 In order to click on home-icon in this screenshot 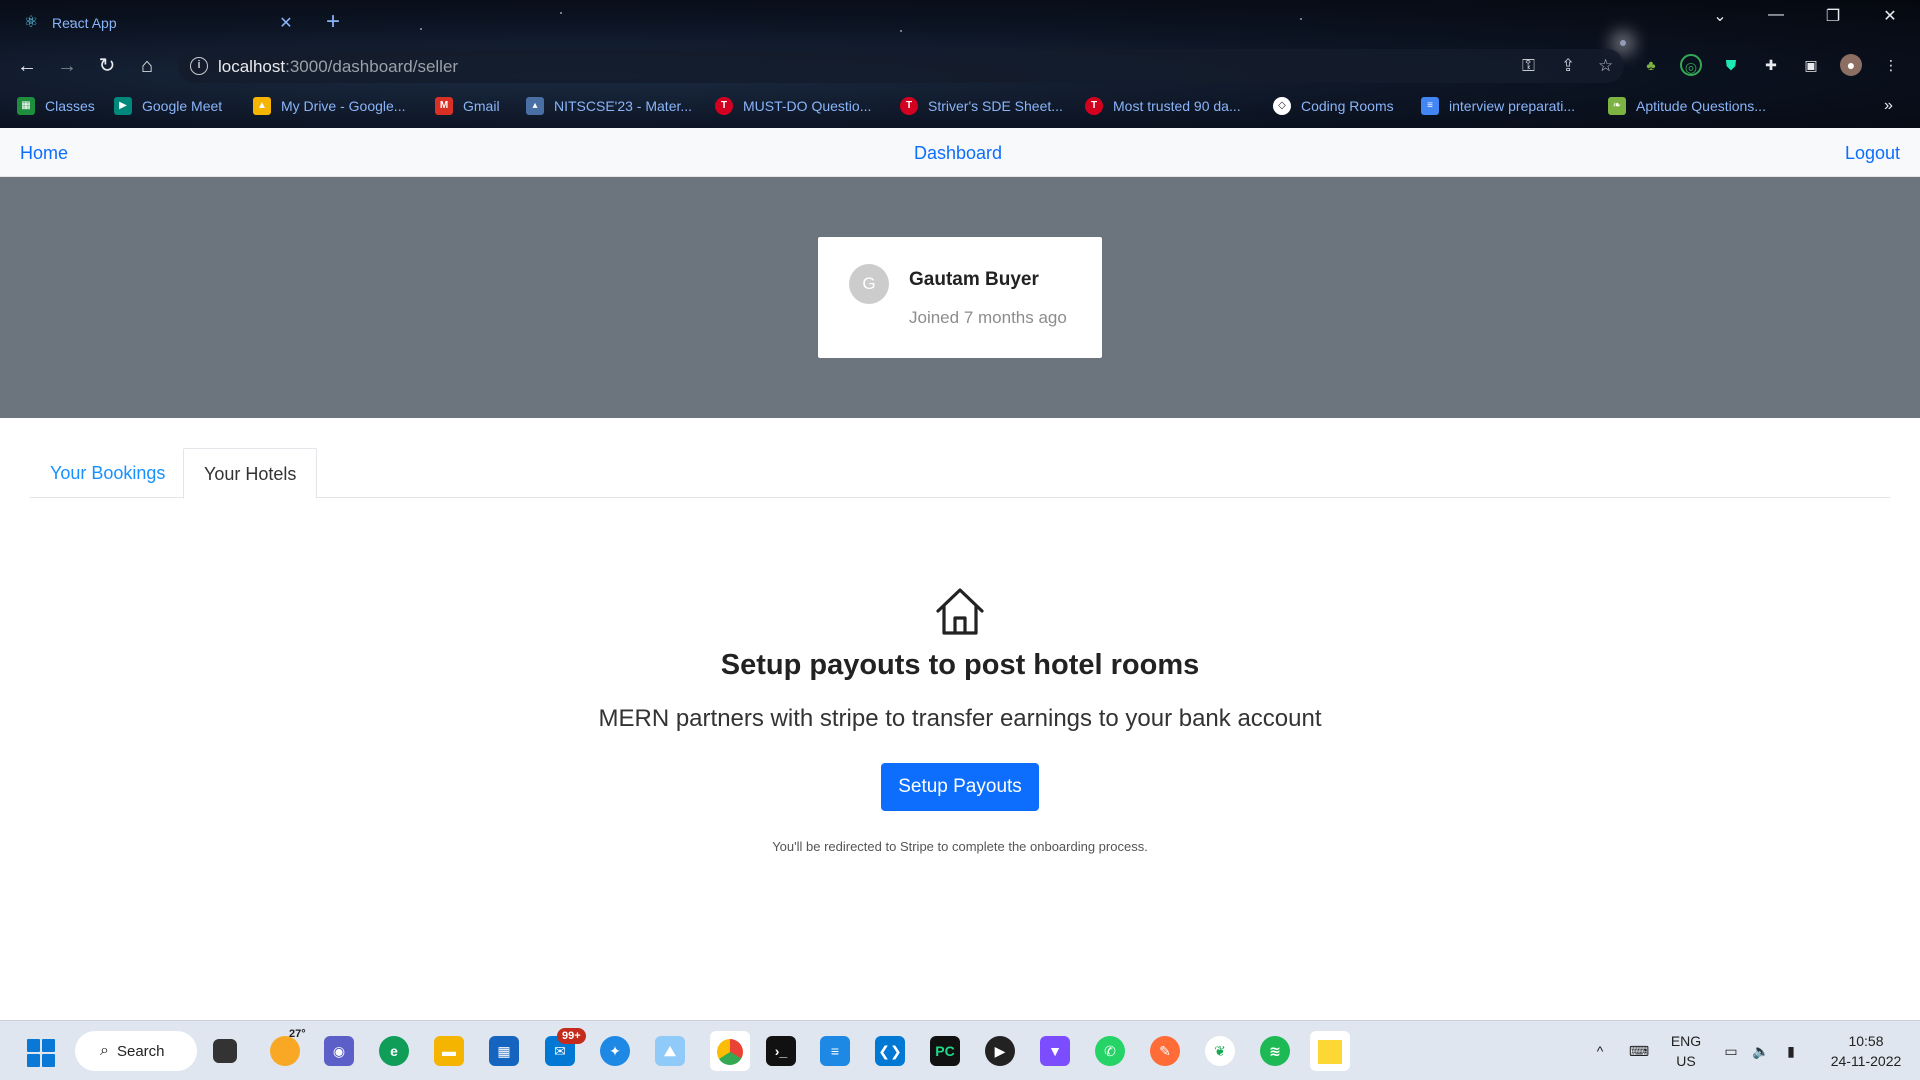, I will do `click(960, 611)`.